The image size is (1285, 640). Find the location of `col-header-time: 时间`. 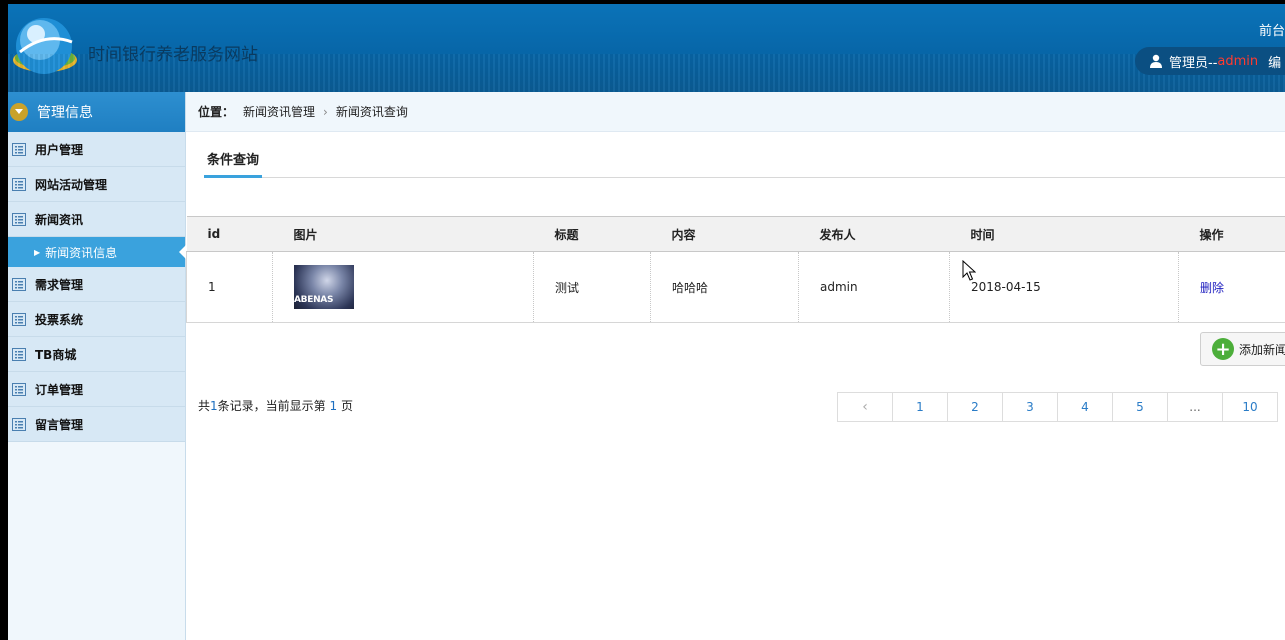

col-header-time: 时间 is located at coordinates (1064, 234).